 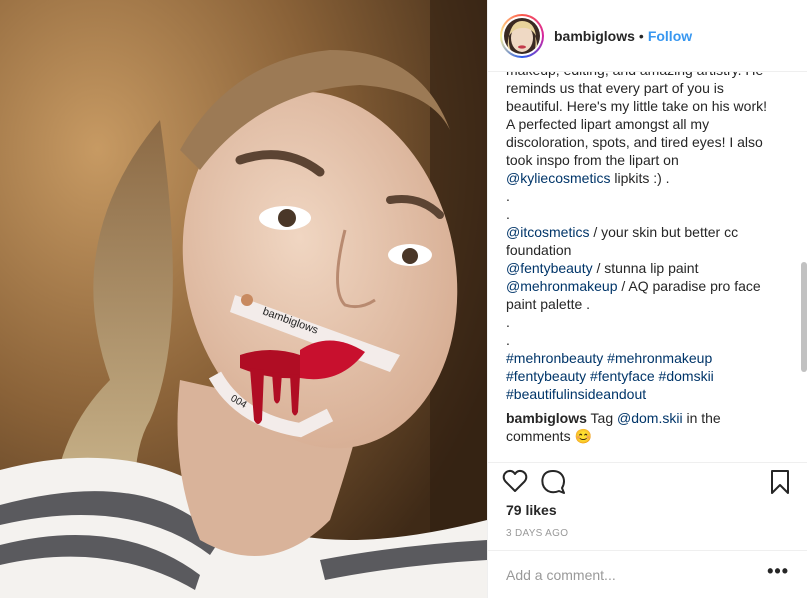 What do you see at coordinates (531, 510) in the screenshot?
I see `likes-count: 79 likes` at bounding box center [531, 510].